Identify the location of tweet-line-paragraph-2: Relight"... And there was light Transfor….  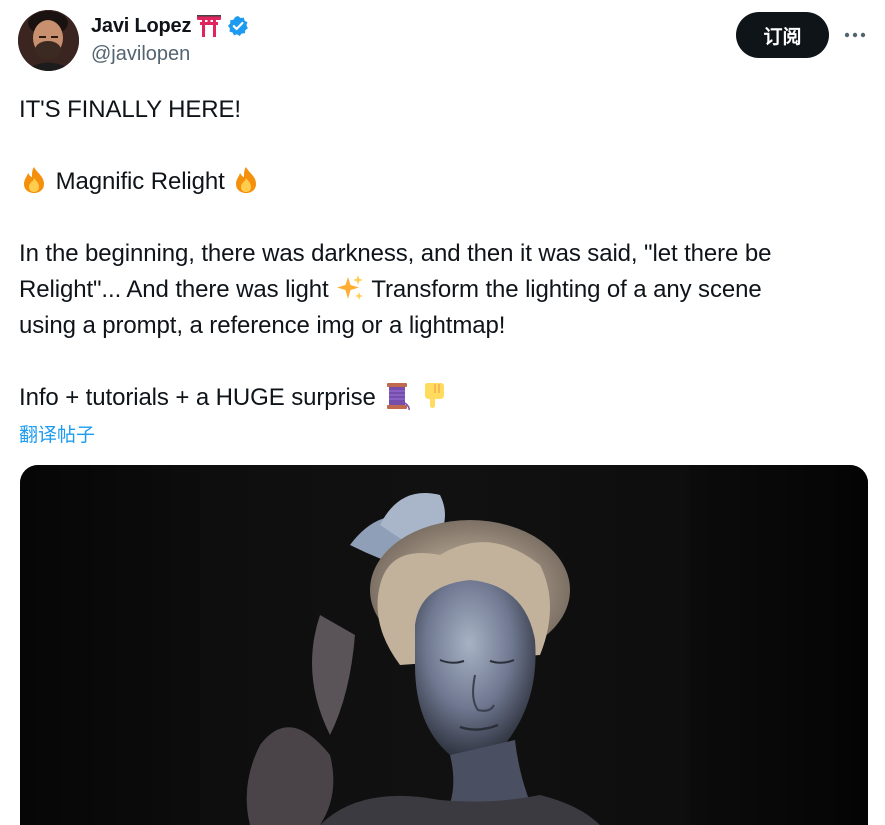
(444, 290).